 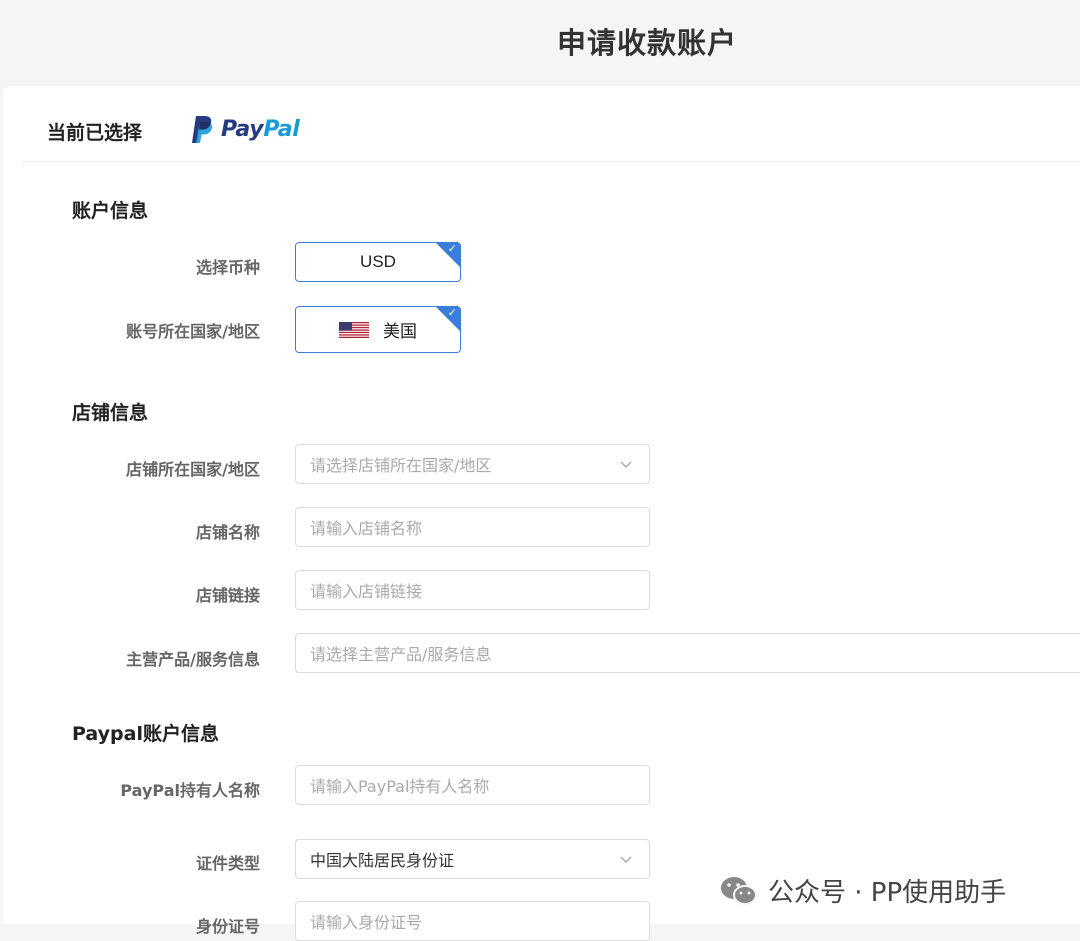 I want to click on store-name-placeholder: 请输入店铺名称, so click(x=366, y=528).